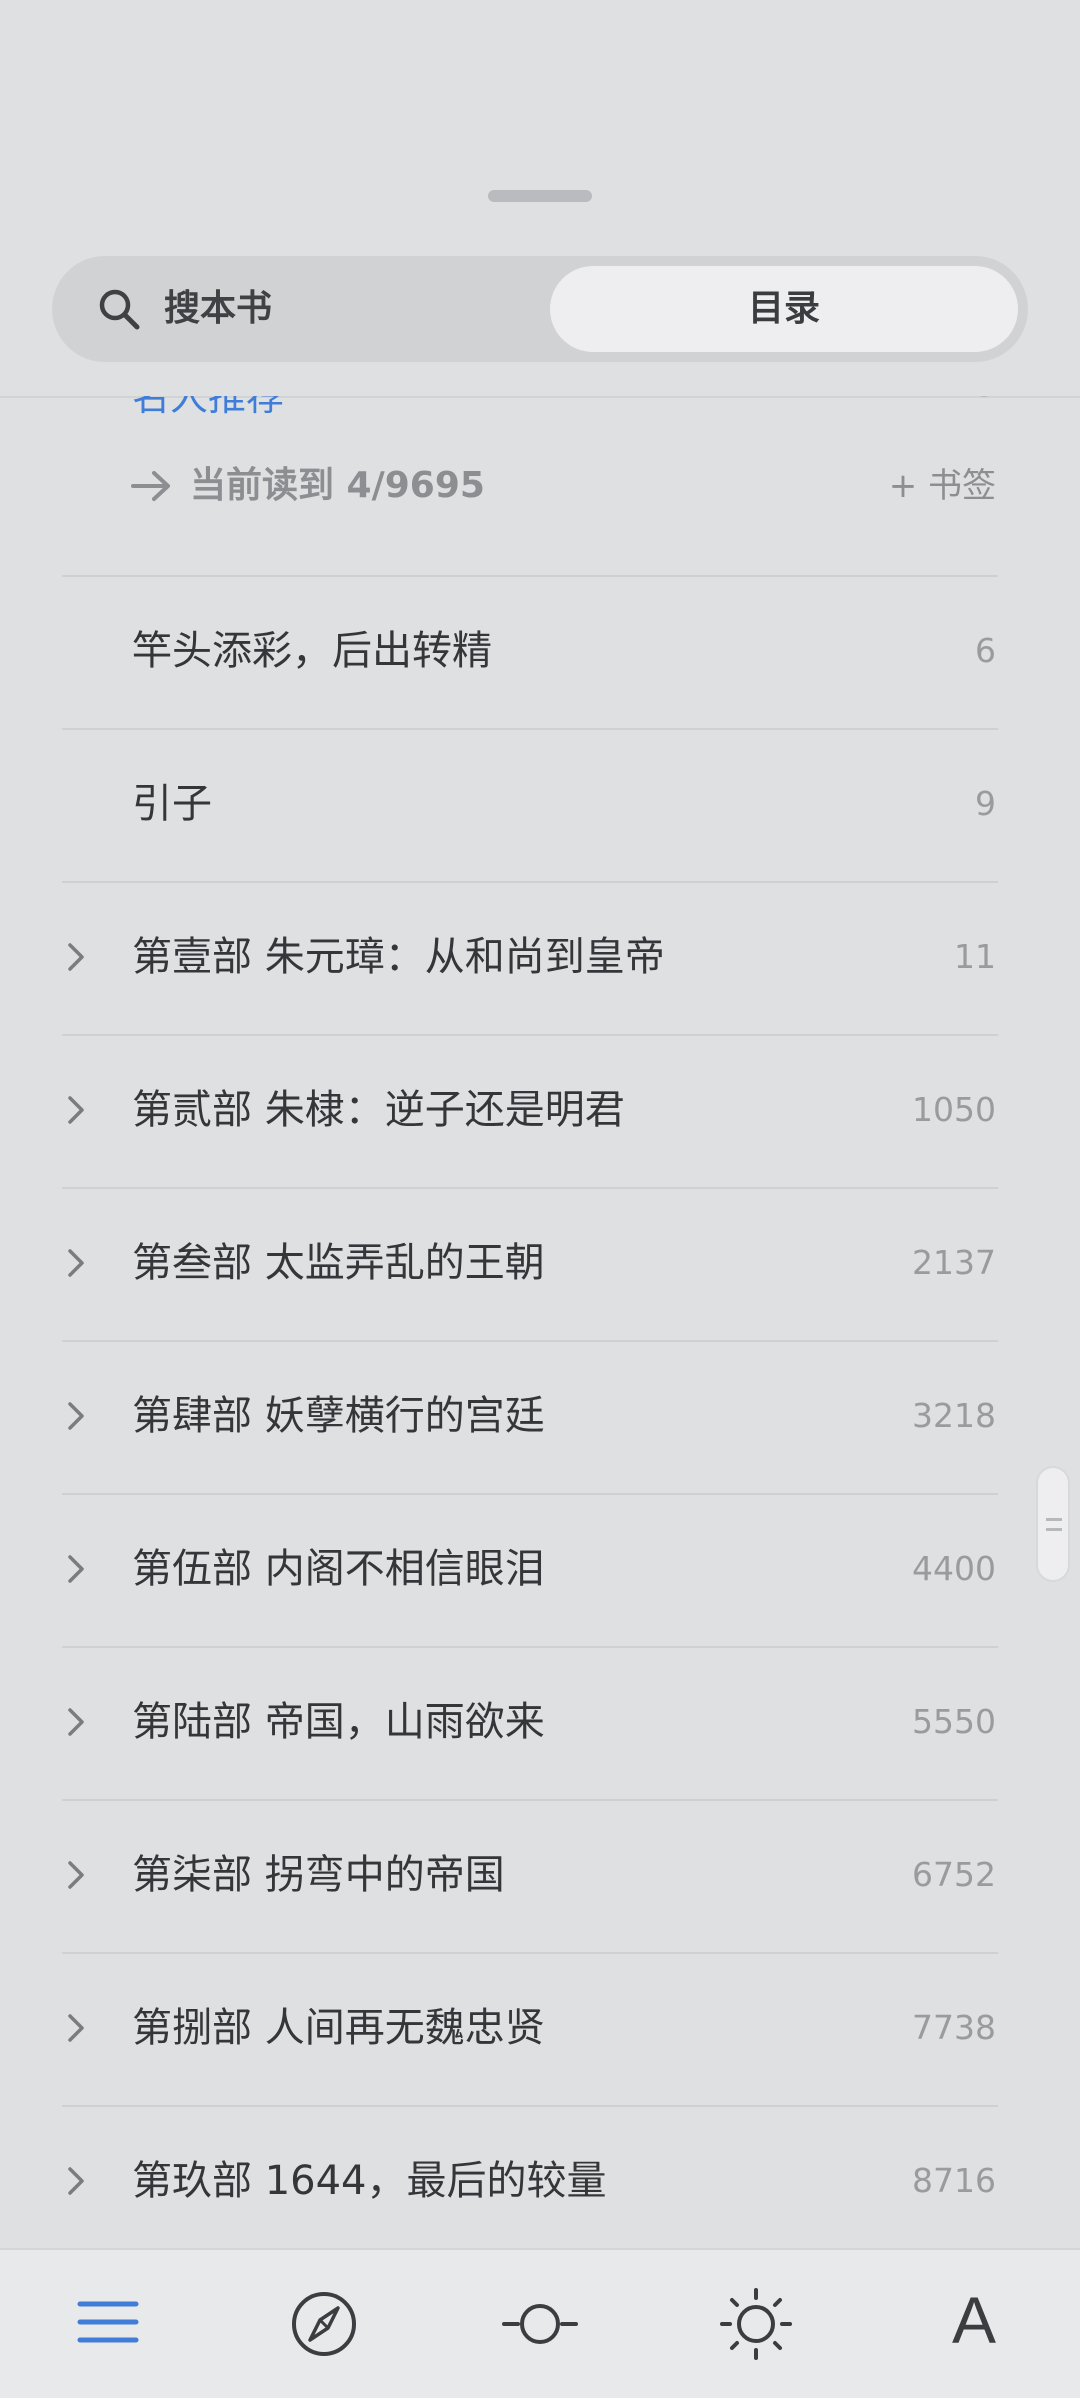  I want to click on toc-item-title: 第伍部 内阁不相信眼泪, so click(338, 1569).